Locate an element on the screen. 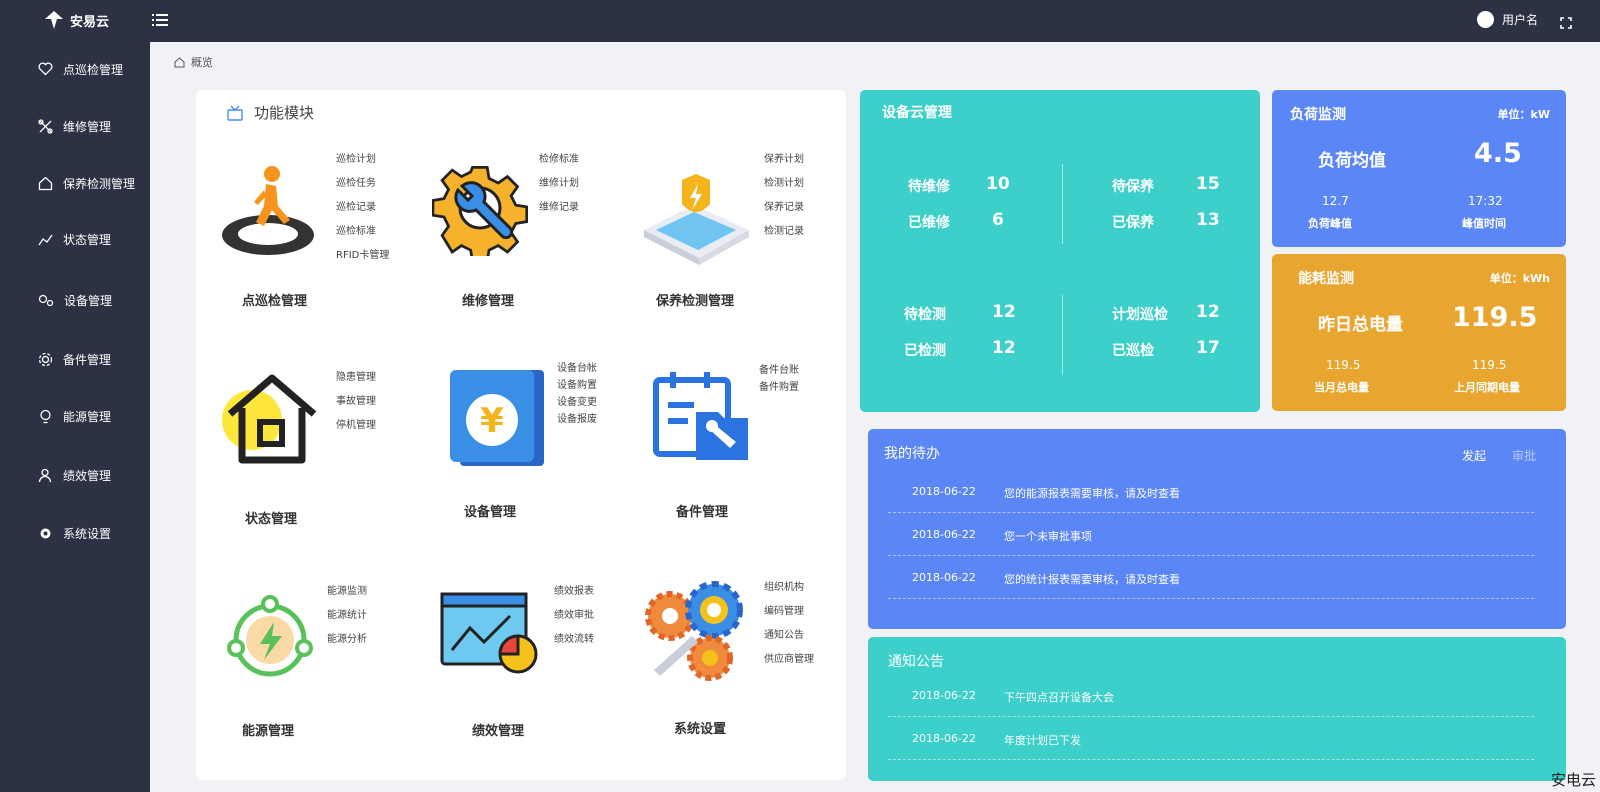 Image resolution: width=1600 pixels, height=792 pixels. stat-value: 15 is located at coordinates (1208, 184).